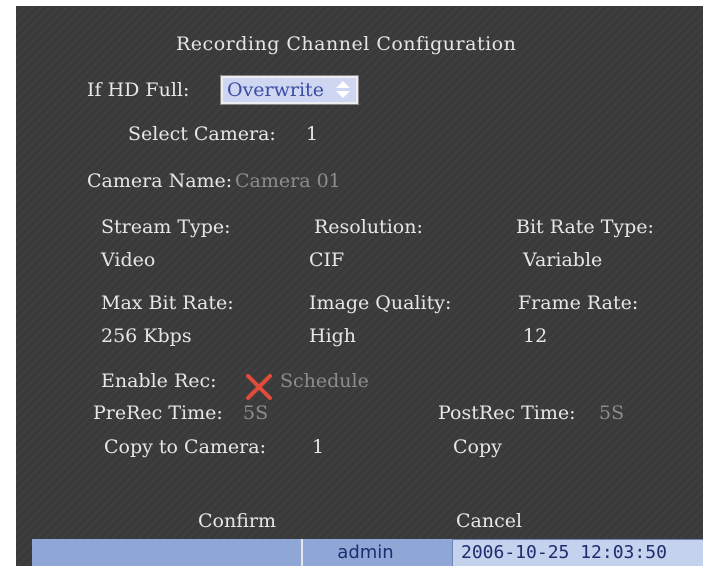 This screenshot has height=575, width=703. What do you see at coordinates (146, 336) in the screenshot?
I see `max-bit-rate-value: 256 Kbps` at bounding box center [146, 336].